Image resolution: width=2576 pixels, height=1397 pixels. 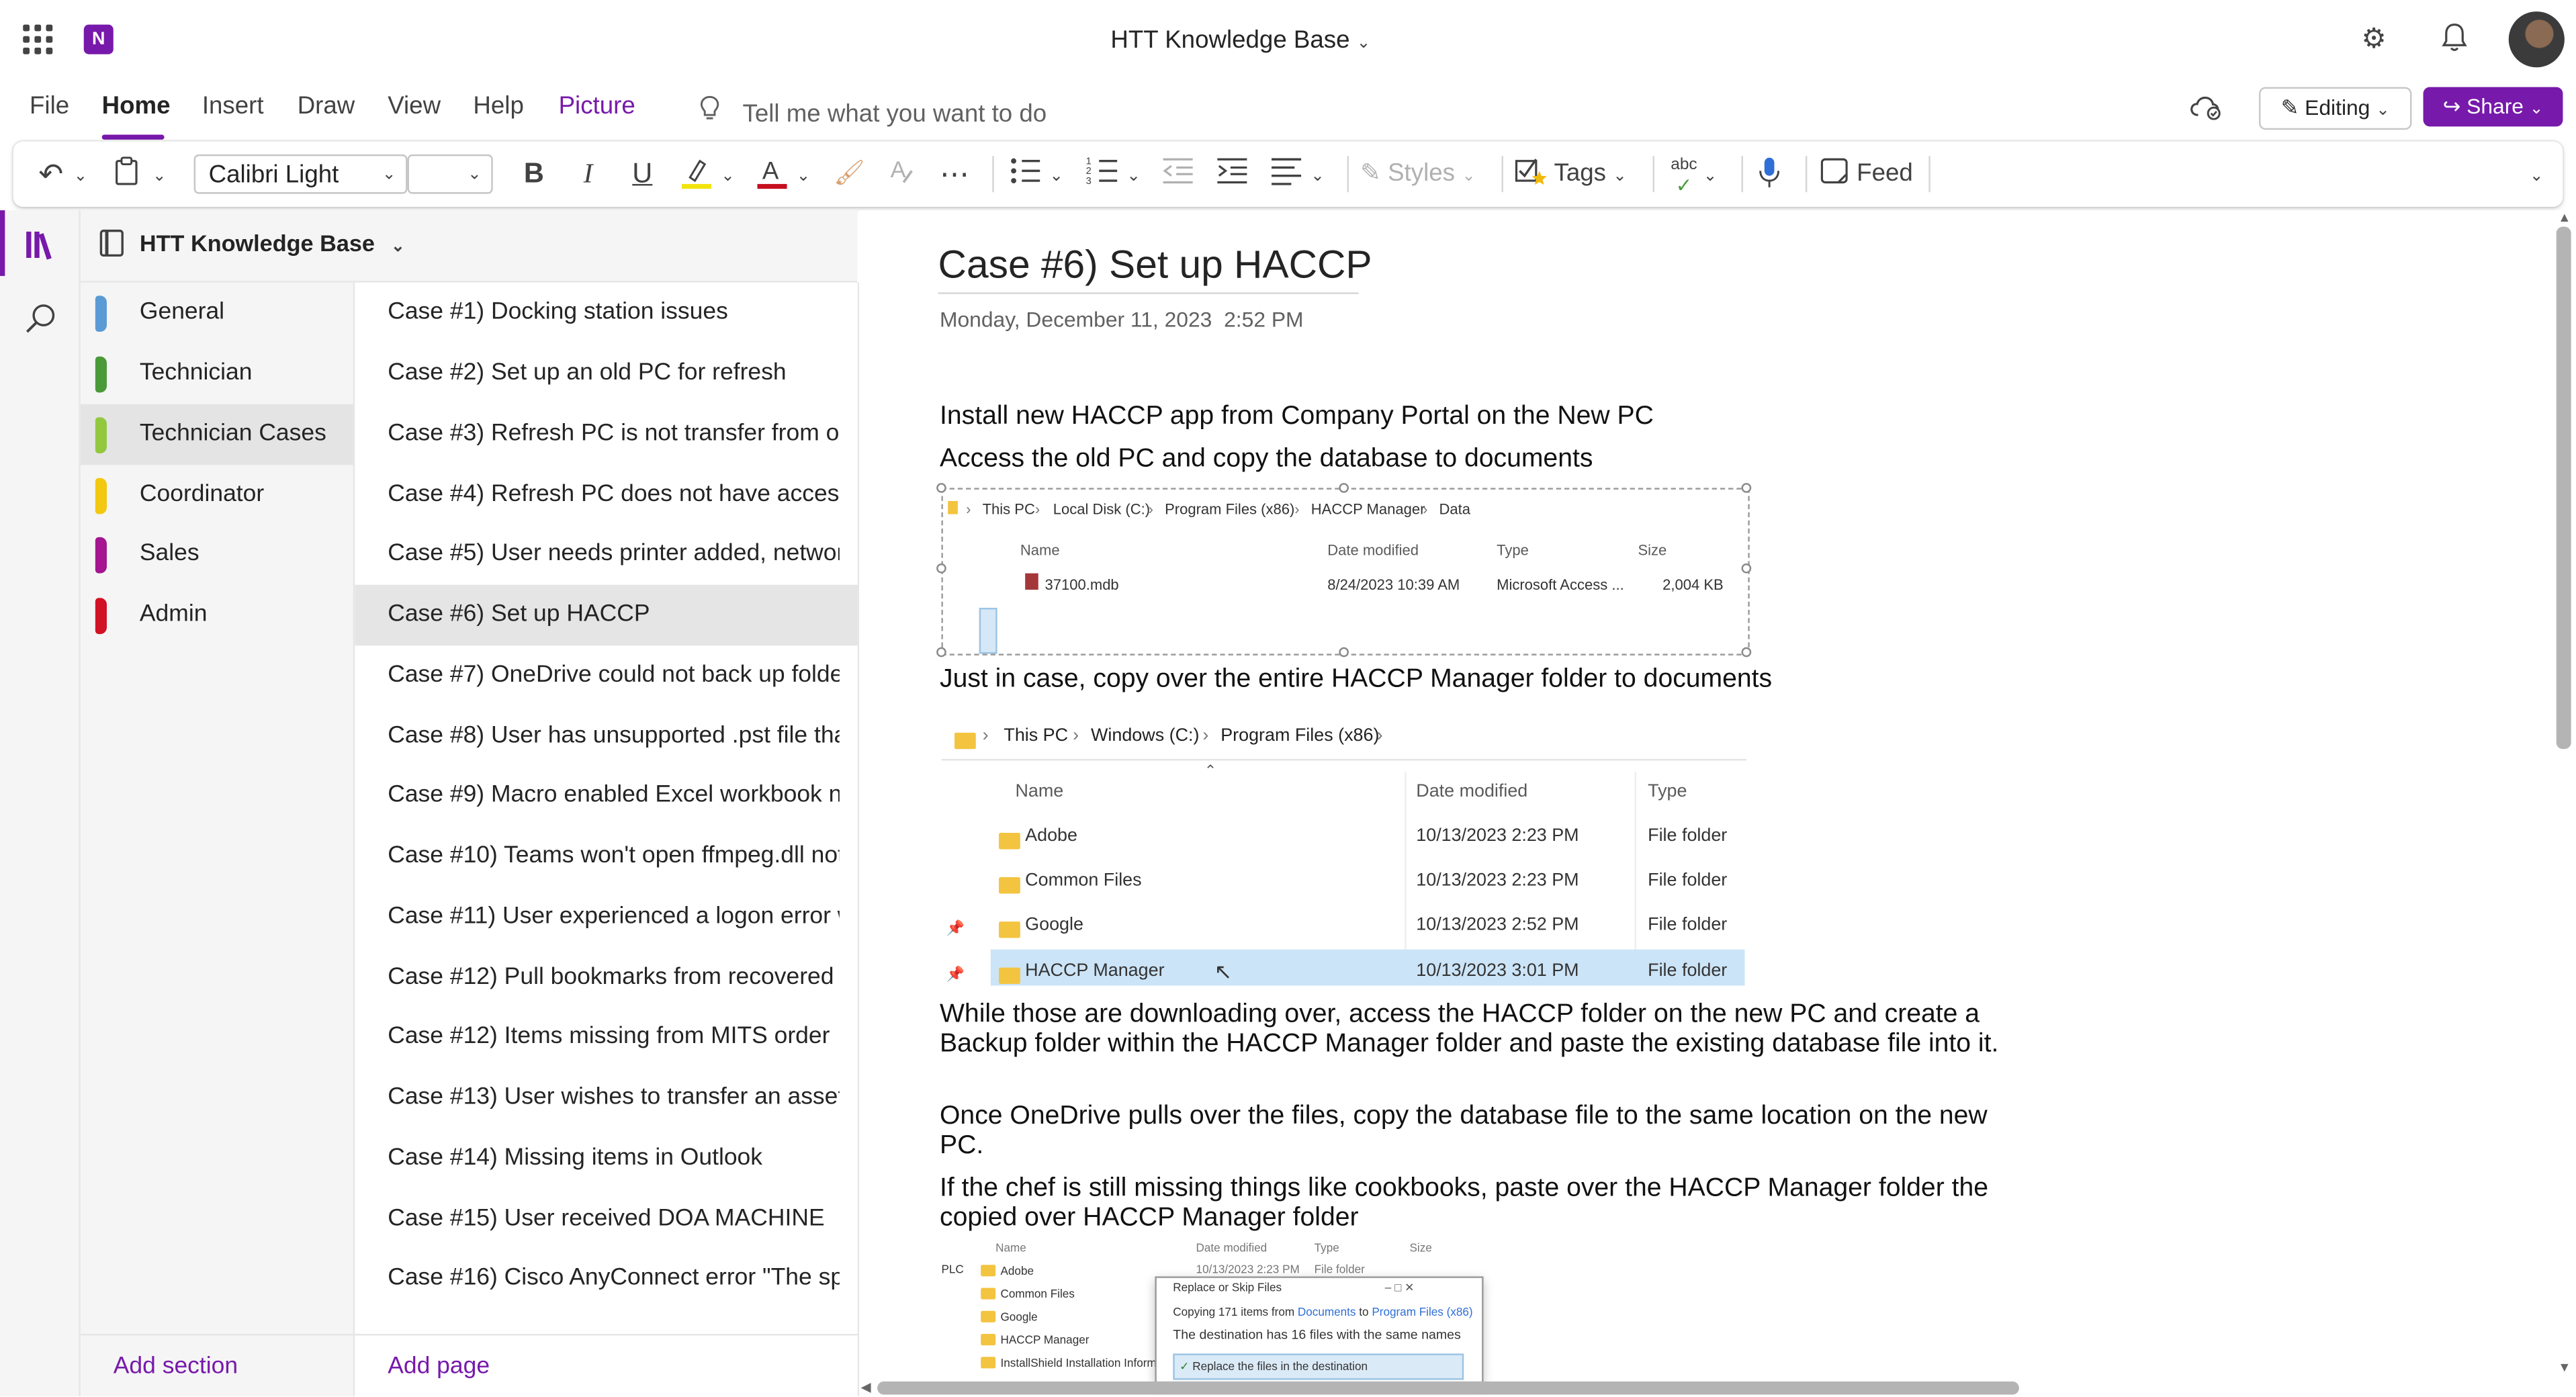 I want to click on share-button: ↪ Share ⌄, so click(x=2493, y=107).